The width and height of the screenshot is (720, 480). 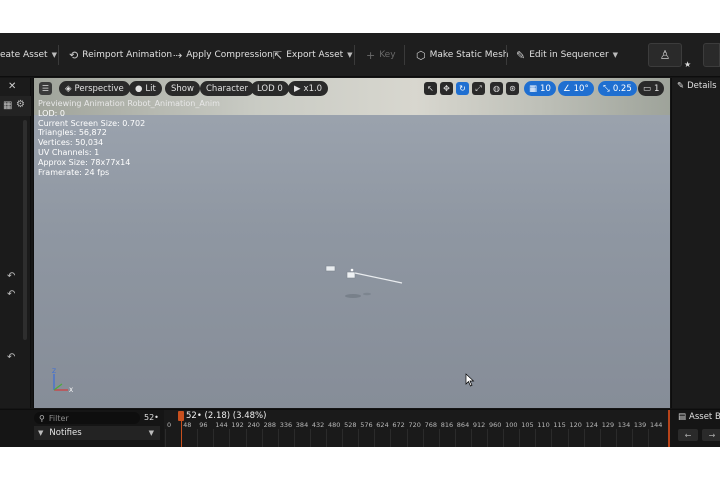 I want to click on tick-label: 288, so click(x=270, y=425).